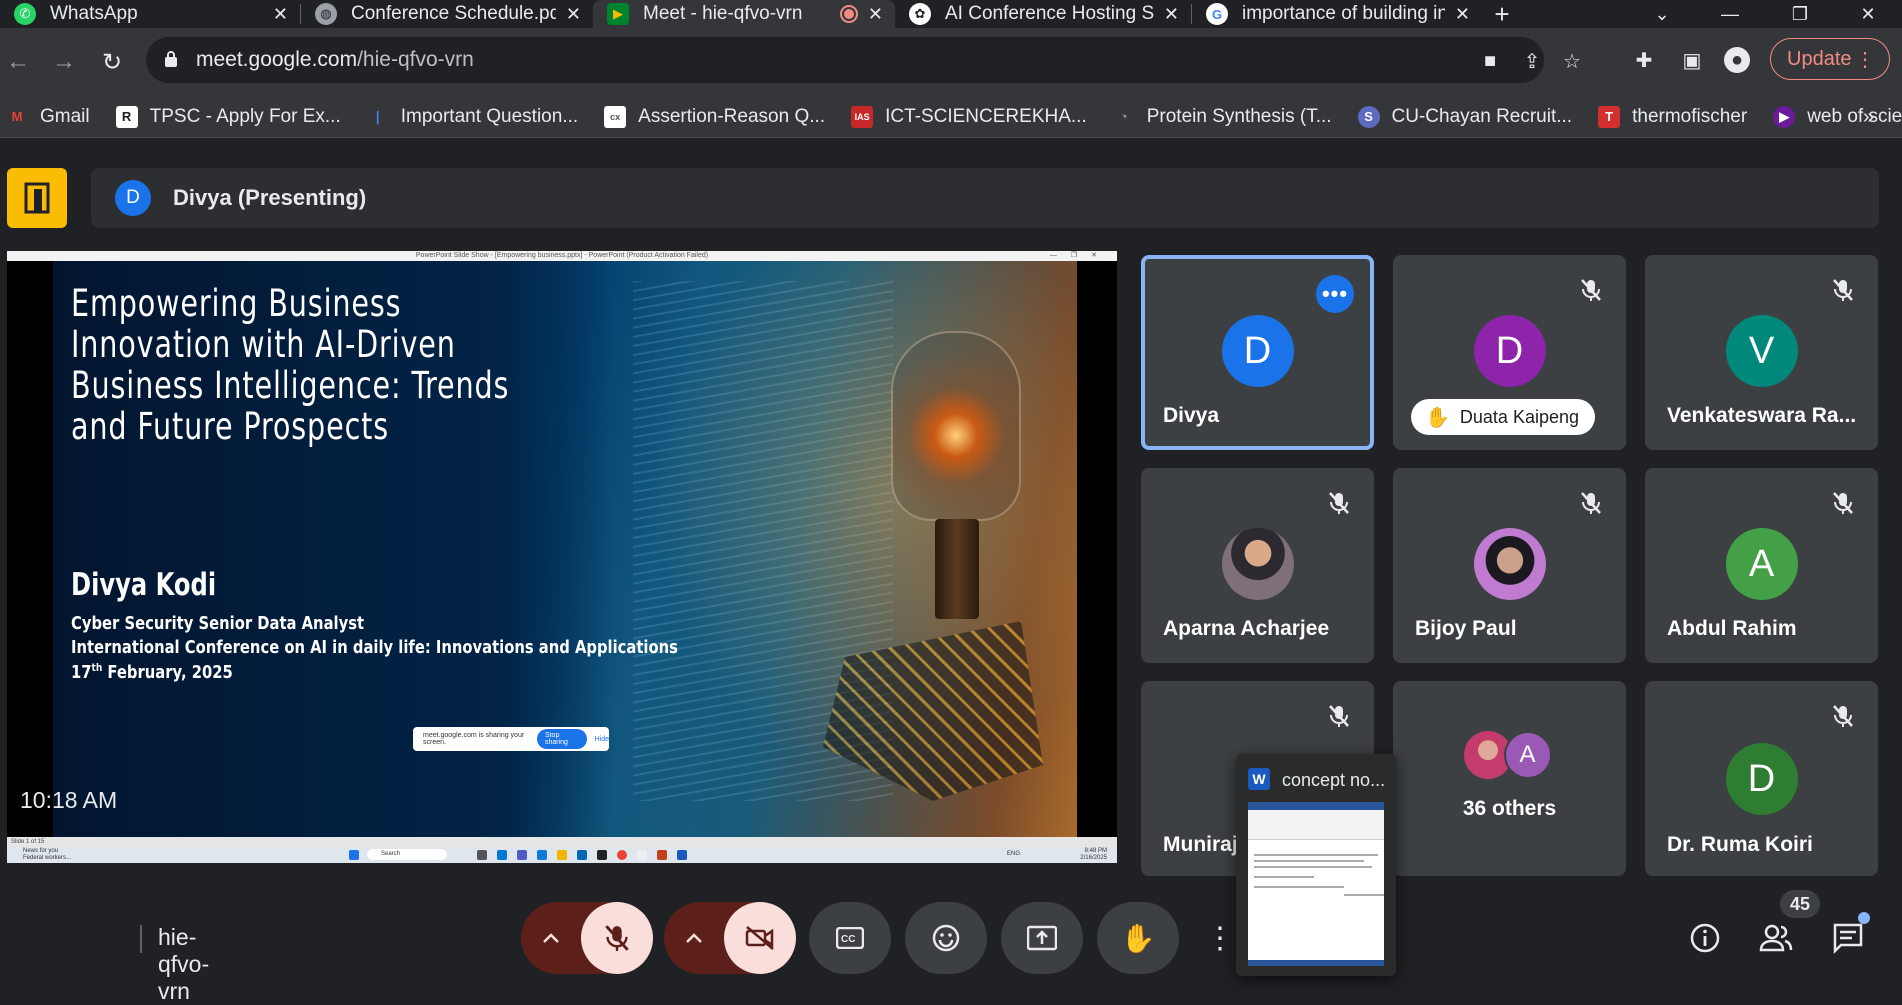  I want to click on restore-button: ❐, so click(1800, 14).